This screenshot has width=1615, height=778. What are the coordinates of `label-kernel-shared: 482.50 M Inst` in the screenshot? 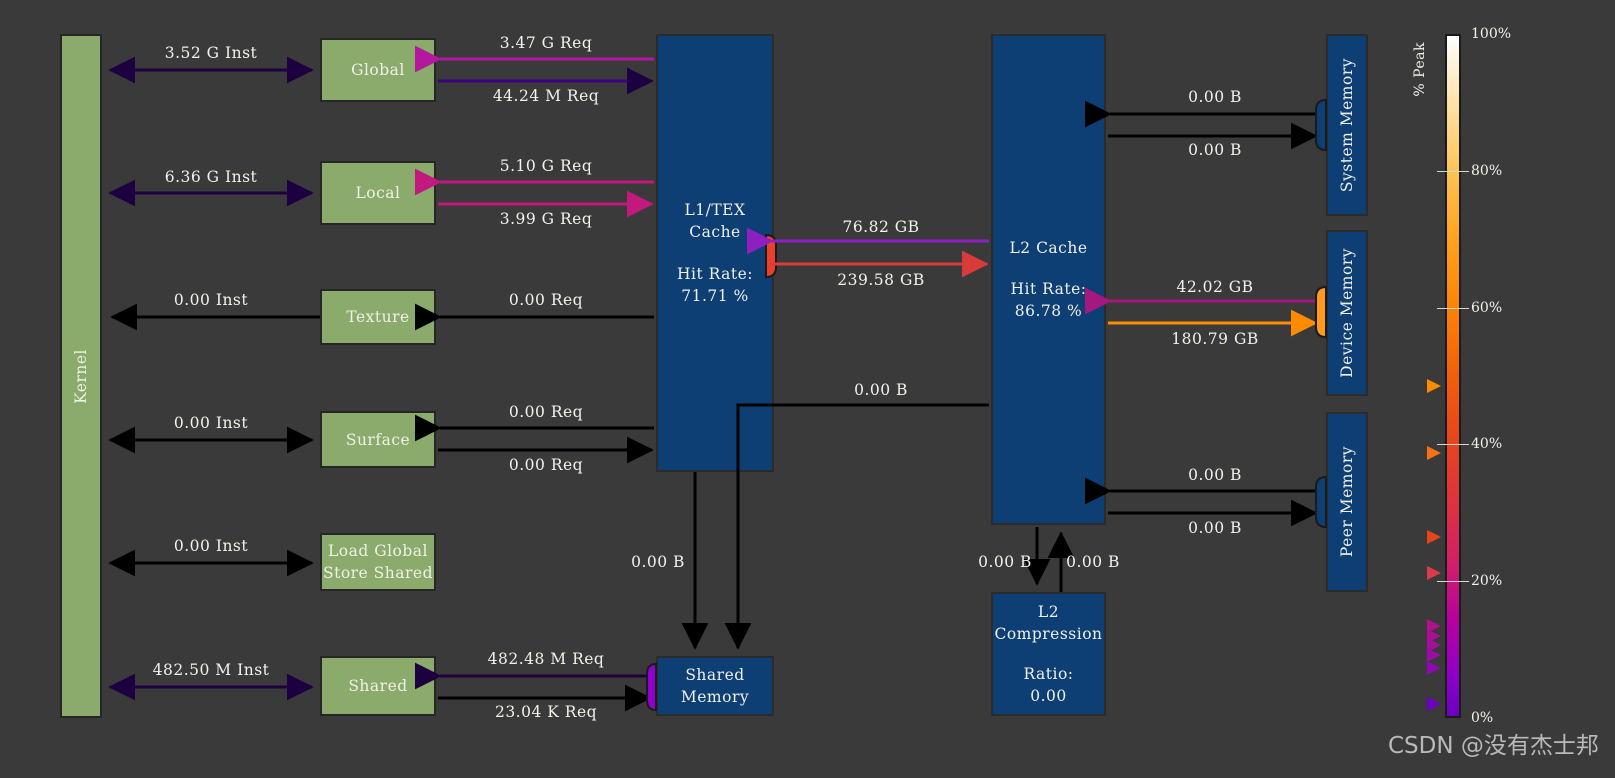 It's located at (211, 670).